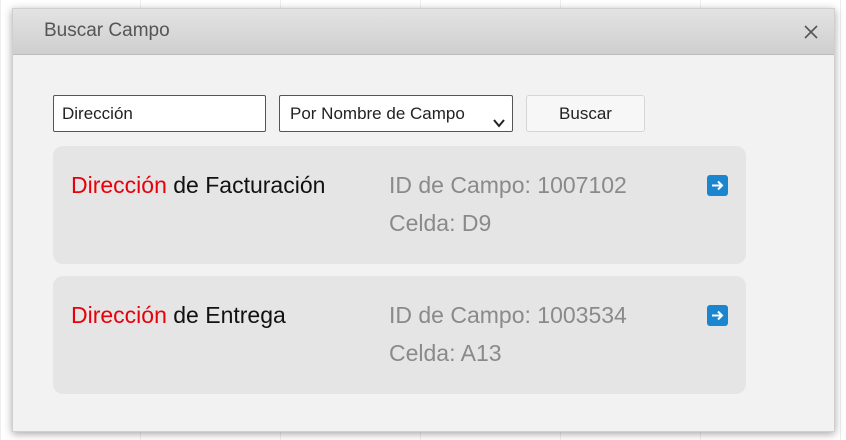 This screenshot has width=846, height=440. What do you see at coordinates (499, 117) in the screenshot?
I see `chevron-down-icon` at bounding box center [499, 117].